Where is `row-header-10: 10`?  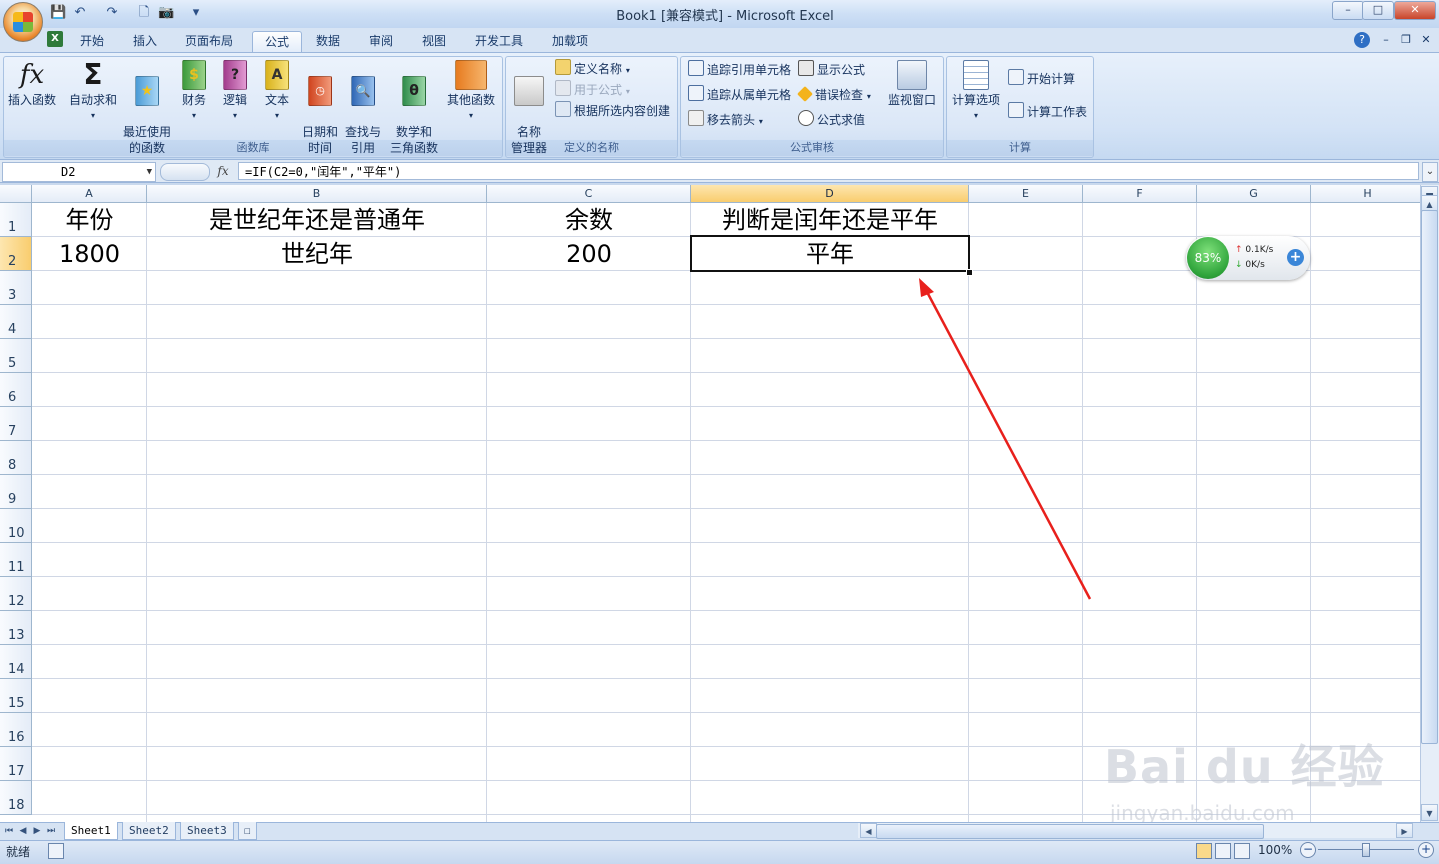
row-header-10: 10 is located at coordinates (16, 526).